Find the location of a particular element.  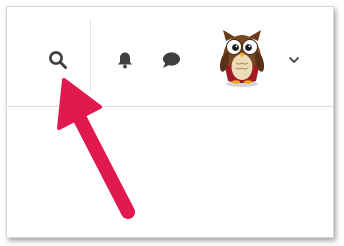

search-icon is located at coordinates (58, 60).